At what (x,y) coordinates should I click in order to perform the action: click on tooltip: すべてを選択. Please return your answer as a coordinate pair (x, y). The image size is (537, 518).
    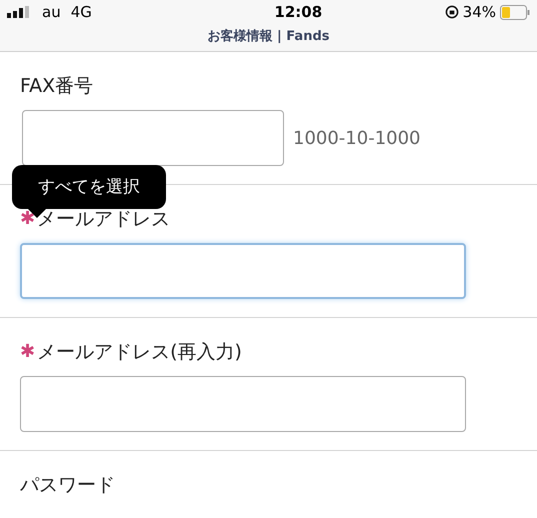
    Looking at the image, I should click on (89, 187).